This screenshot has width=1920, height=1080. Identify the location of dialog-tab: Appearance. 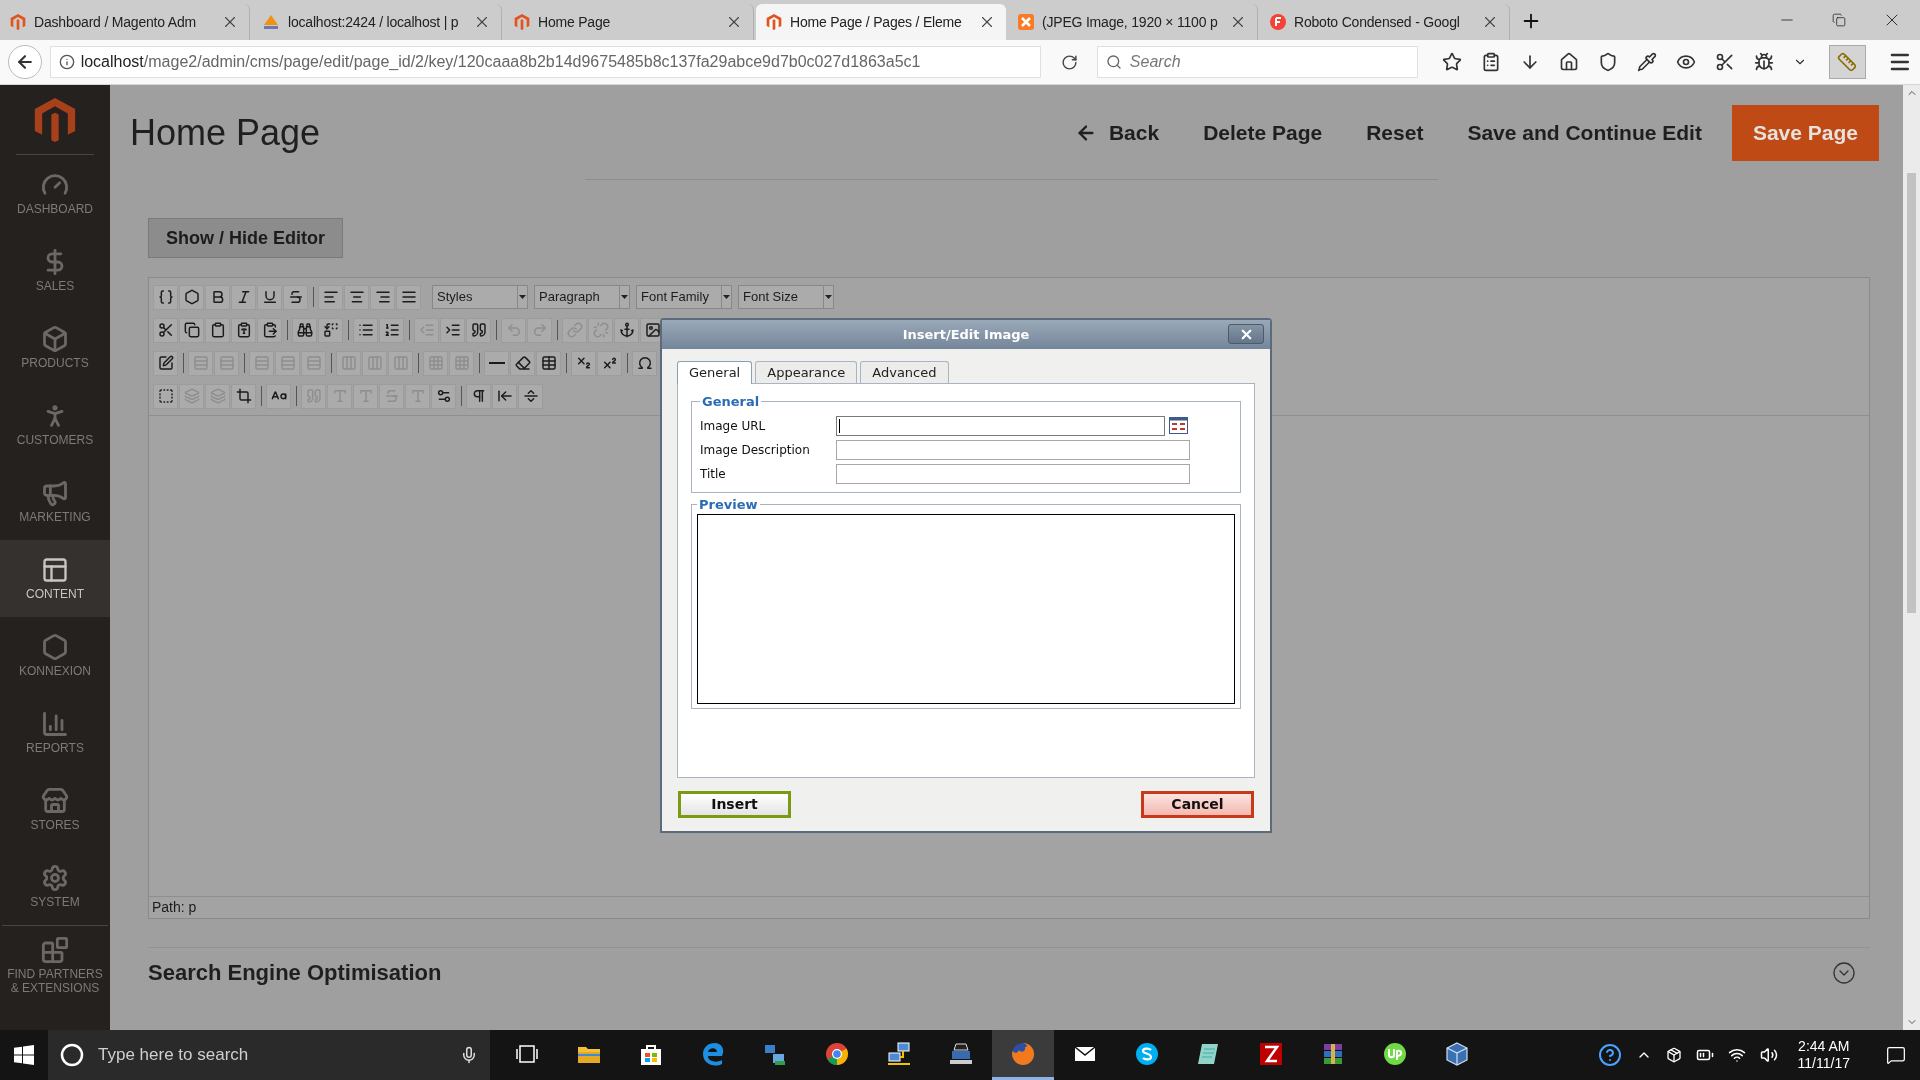
(806, 372).